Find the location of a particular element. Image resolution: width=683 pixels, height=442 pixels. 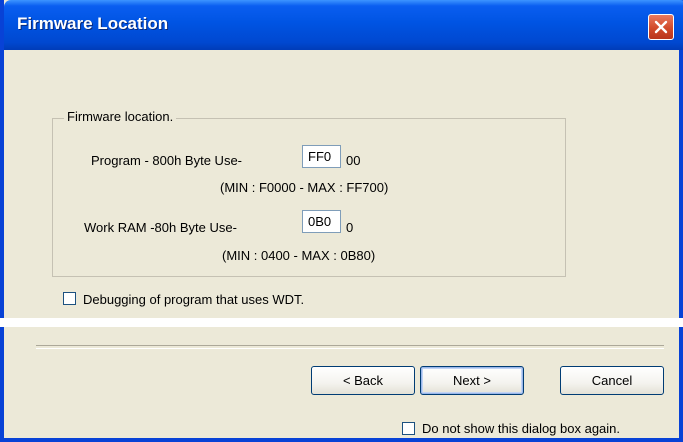

work-ram-label: Work RAM -80h Byte Use- is located at coordinates (160, 227).